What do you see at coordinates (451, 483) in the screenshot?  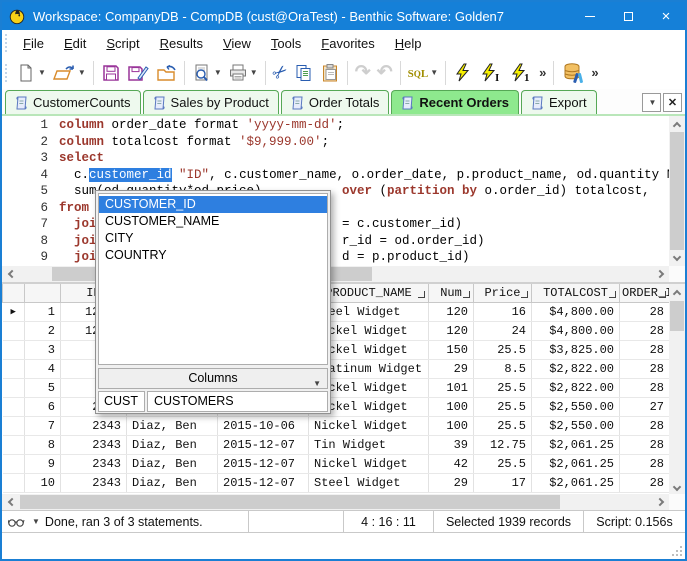 I see `cell-num: 29` at bounding box center [451, 483].